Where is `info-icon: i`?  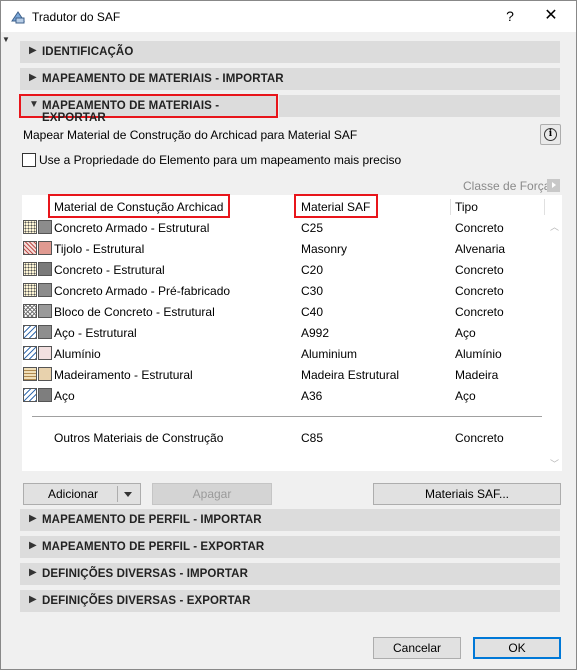
info-icon: i is located at coordinates (550, 134).